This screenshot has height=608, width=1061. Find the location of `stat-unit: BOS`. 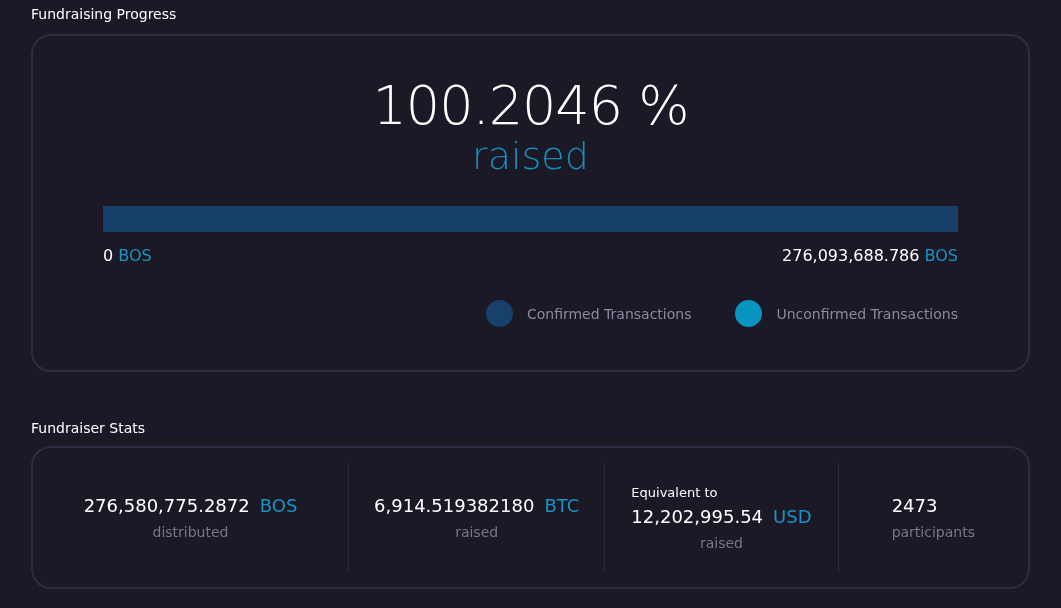

stat-unit: BOS is located at coordinates (278, 505).